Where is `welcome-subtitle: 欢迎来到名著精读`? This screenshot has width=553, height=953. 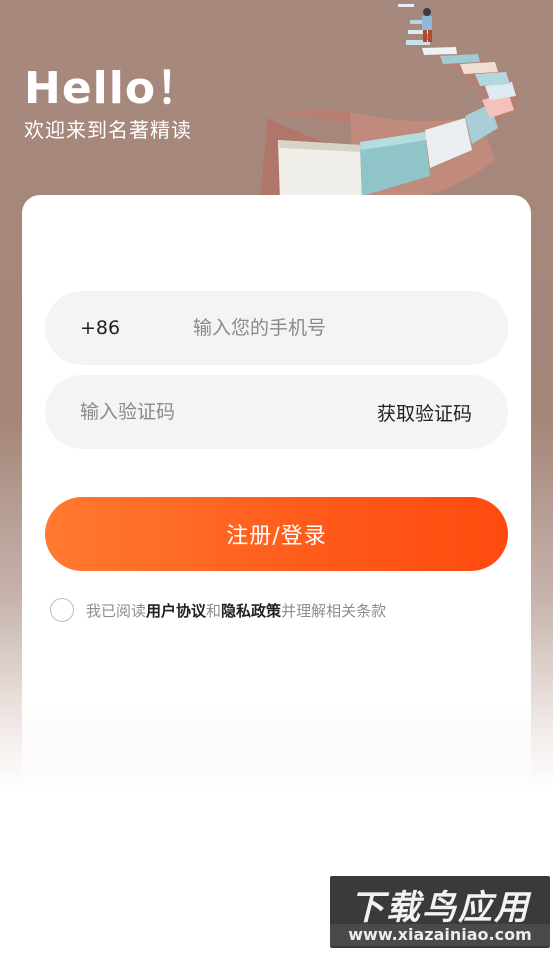
welcome-subtitle: 欢迎来到名著精读 is located at coordinates (108, 130).